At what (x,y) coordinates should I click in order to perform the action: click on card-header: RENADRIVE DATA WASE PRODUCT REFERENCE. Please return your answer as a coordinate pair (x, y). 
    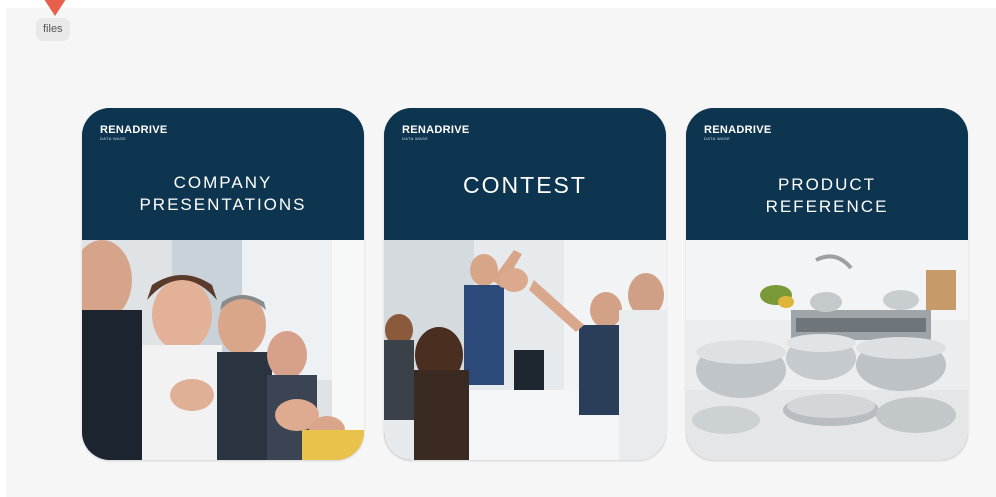
    Looking at the image, I should click on (827, 174).